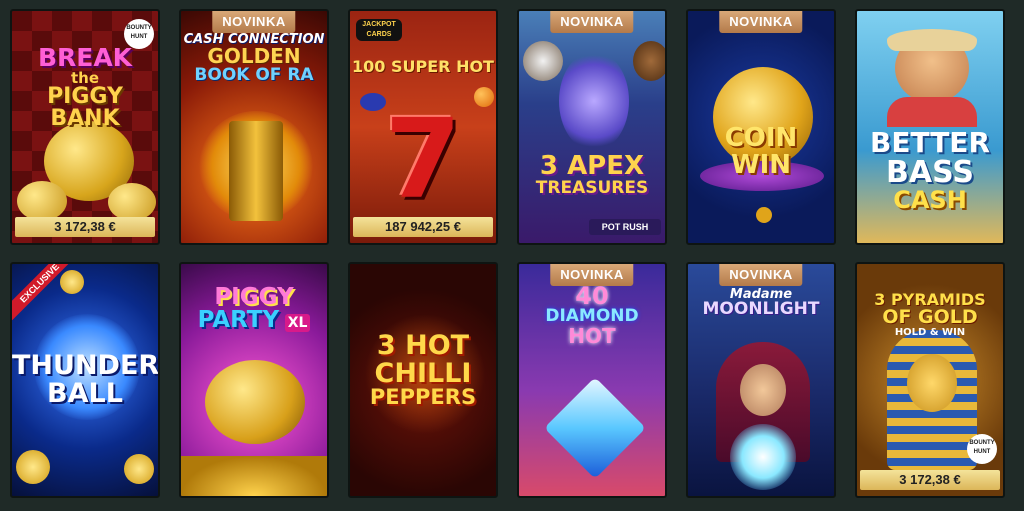  I want to click on game-tile-3-apex-treasures: NOVINKA 3 APEX TREASURES POT RUSH, so click(592, 127).